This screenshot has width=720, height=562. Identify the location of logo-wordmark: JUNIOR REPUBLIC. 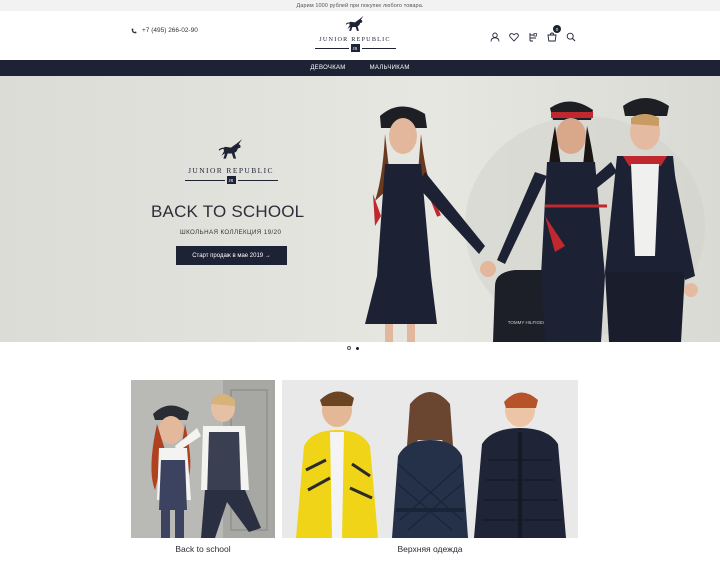
(355, 39).